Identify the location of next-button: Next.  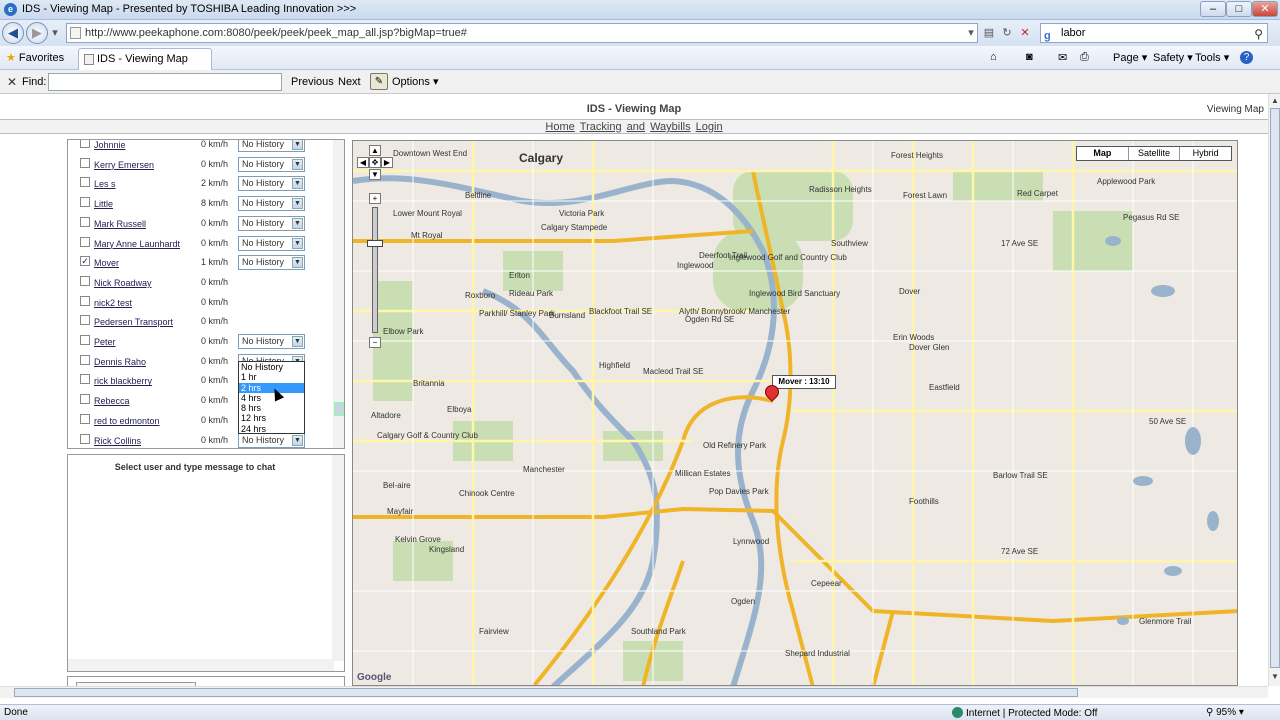
(349, 82).